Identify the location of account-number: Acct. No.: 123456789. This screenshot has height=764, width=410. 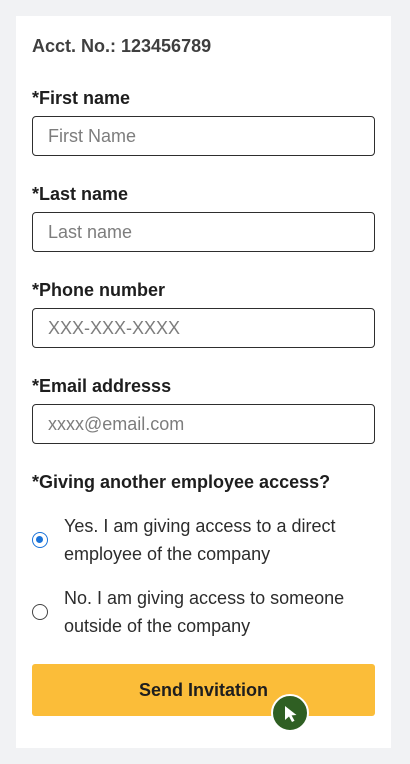
(122, 46).